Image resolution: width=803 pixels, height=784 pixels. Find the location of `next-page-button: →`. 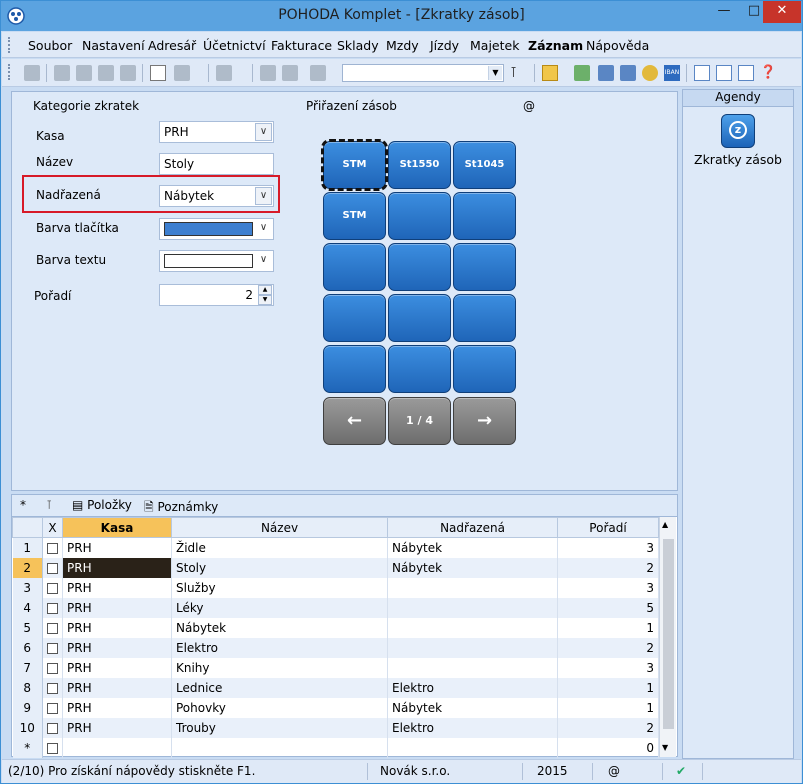

next-page-button: → is located at coordinates (484, 421).